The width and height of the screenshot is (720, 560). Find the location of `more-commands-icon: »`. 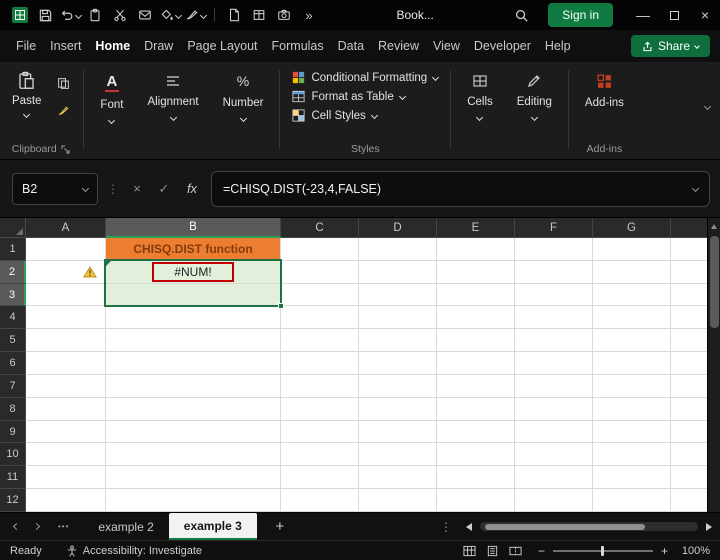

more-commands-icon: » is located at coordinates (309, 15).